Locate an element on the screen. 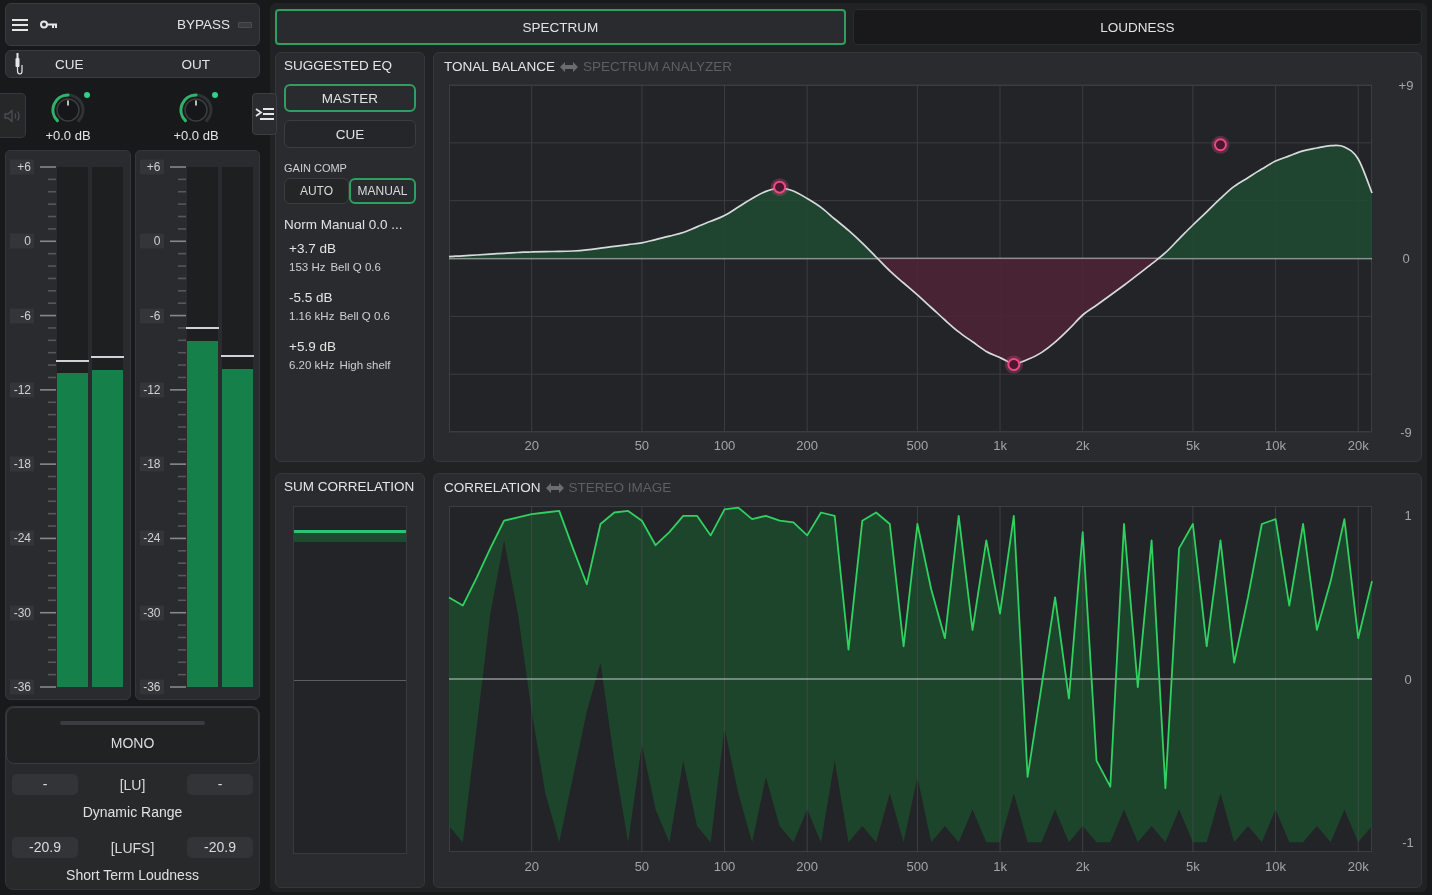 This screenshot has height=895, width=1432. band-frequency: 1.16 kHz is located at coordinates (312, 316).